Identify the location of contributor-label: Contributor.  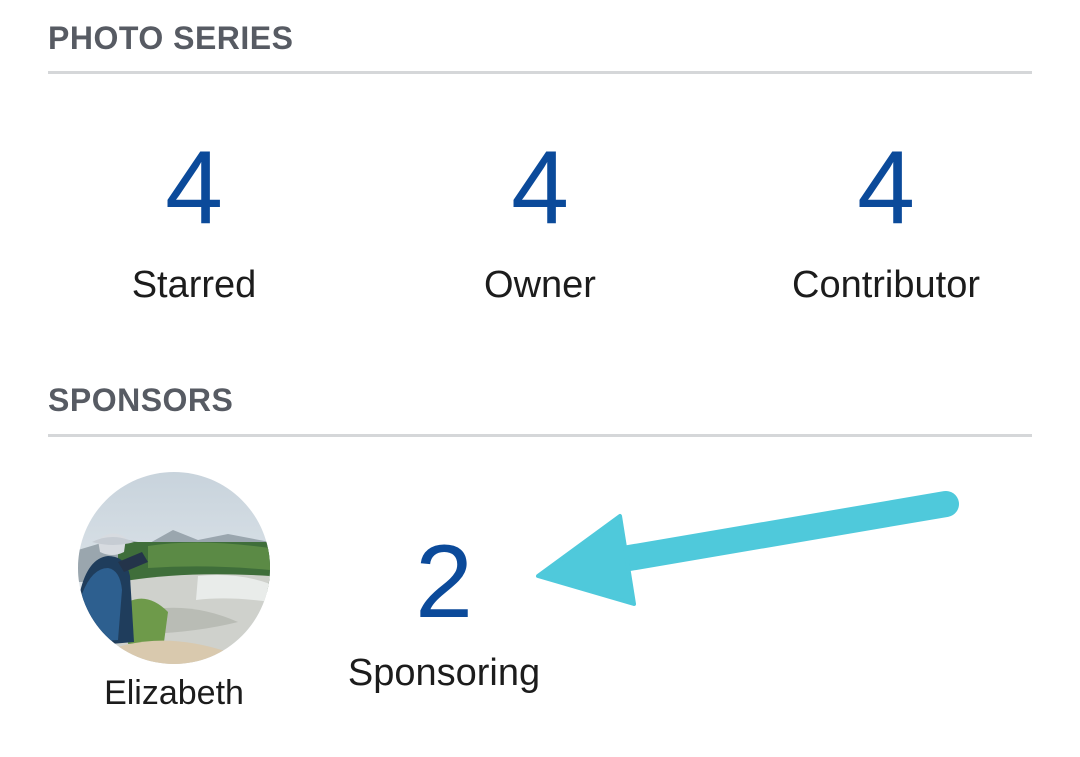
(886, 285).